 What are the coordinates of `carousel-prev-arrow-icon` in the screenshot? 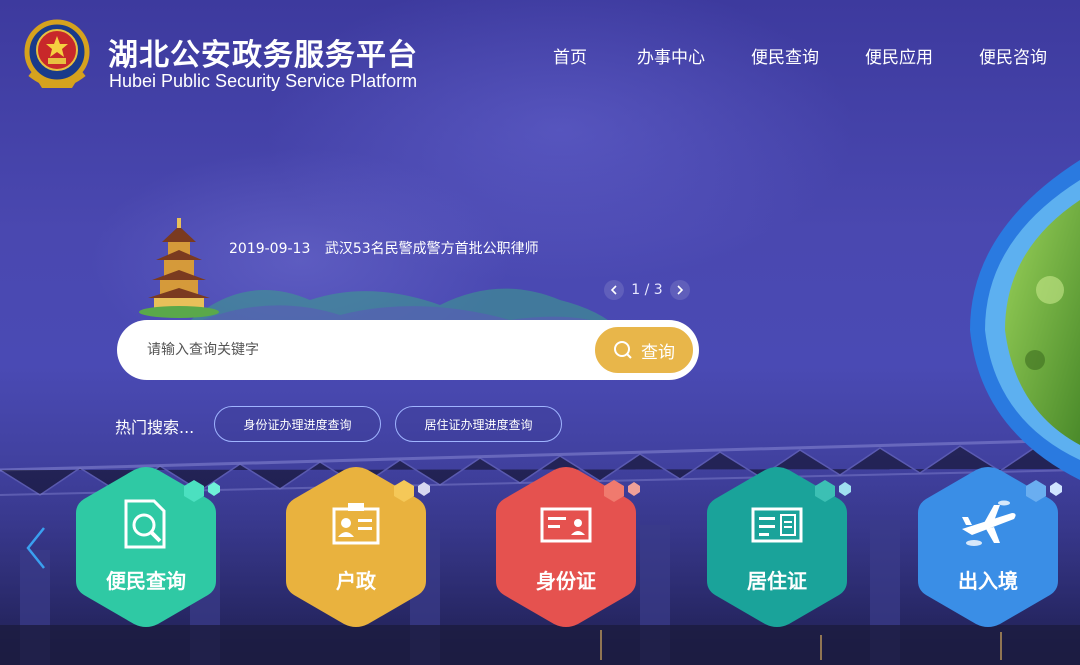 It's located at (36, 548).